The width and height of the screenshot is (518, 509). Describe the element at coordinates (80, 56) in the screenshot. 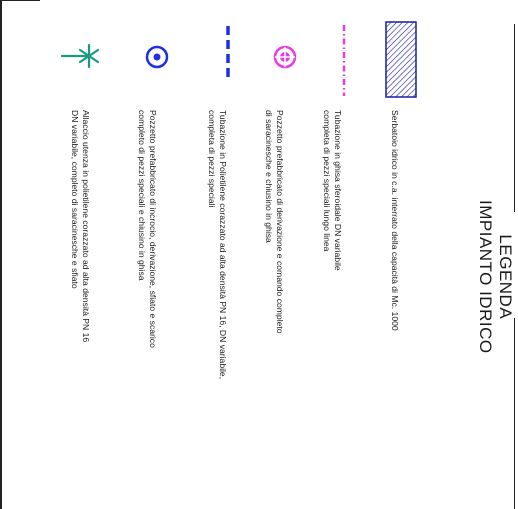

I see `teal-asterisk-connector-icon` at that location.